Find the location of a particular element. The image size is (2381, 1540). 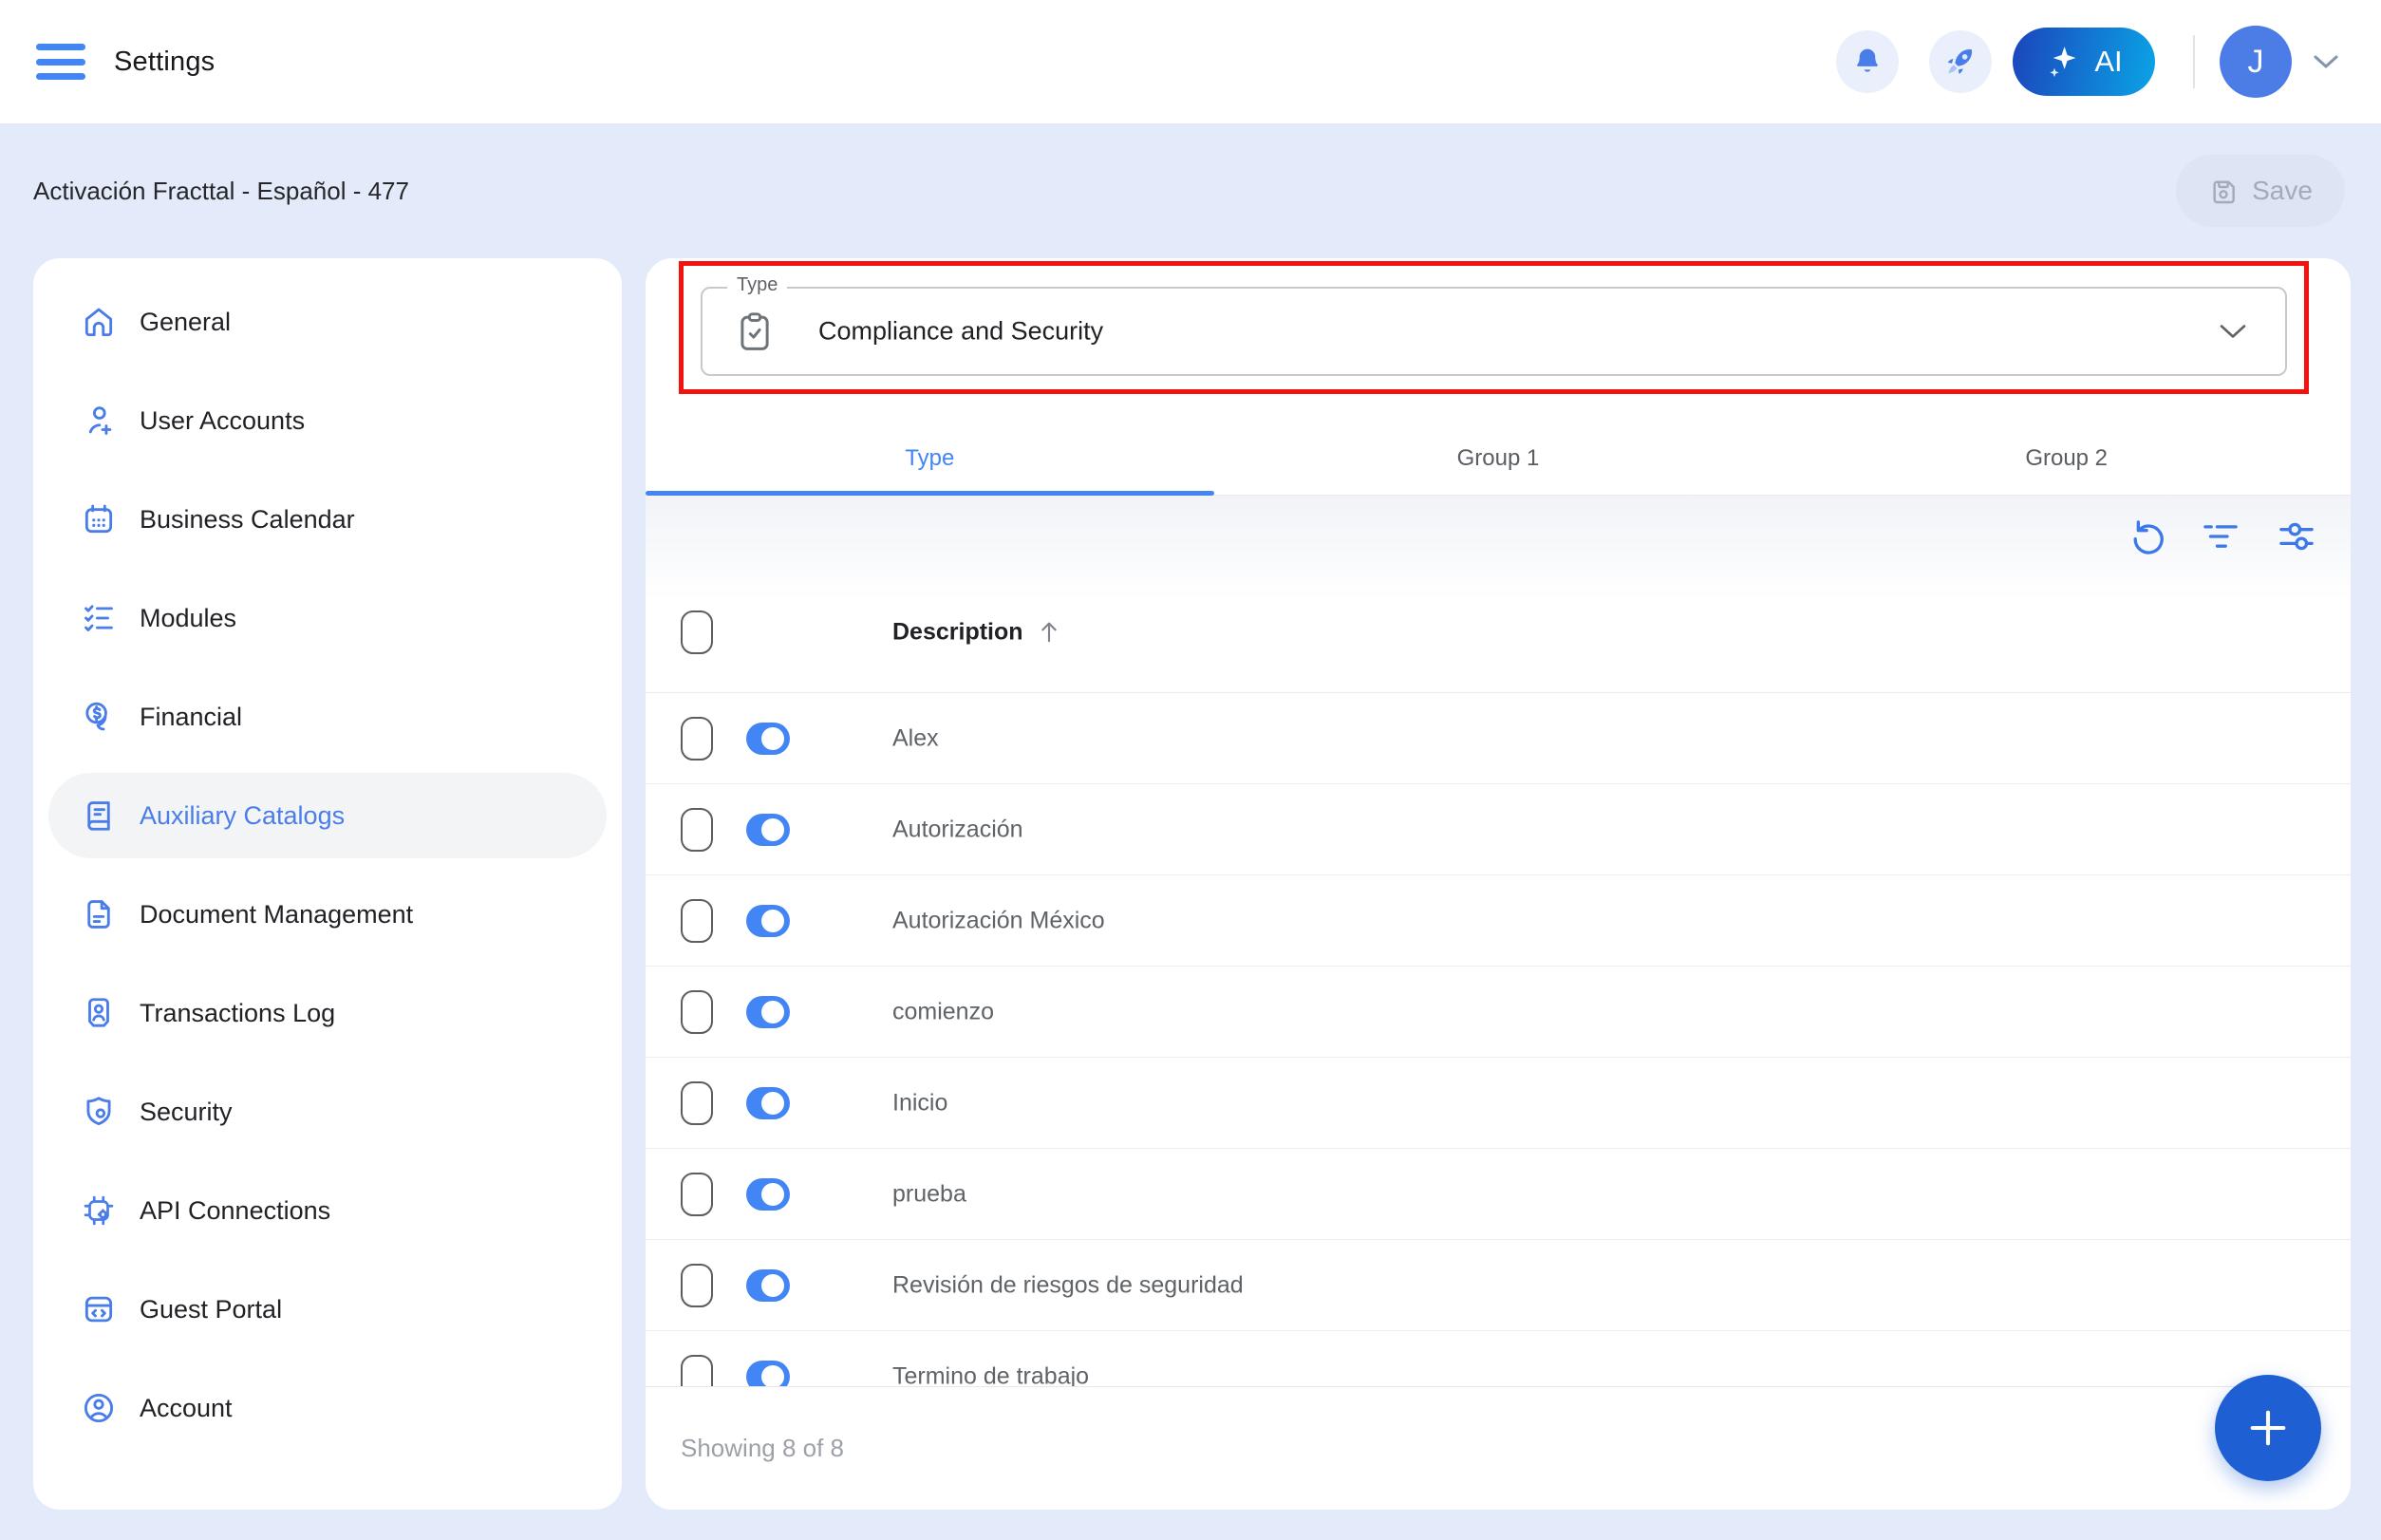

context-title: Activación Fracttal - Español - 477 is located at coordinates (221, 191).